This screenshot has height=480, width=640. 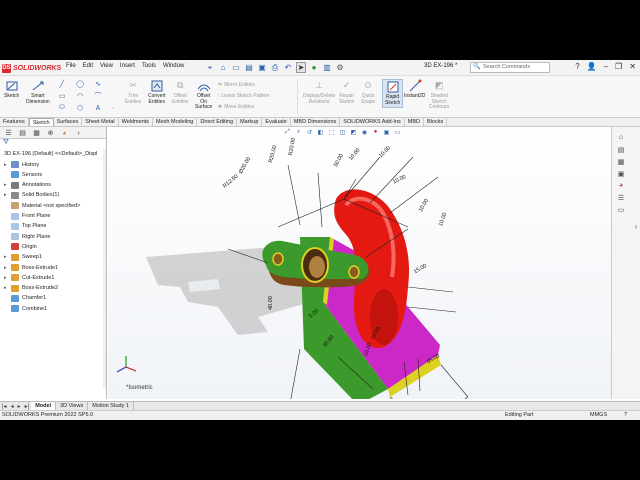 What do you see at coordinates (346, 92) in the screenshot?
I see `repair-sketch-button: ✓ Repair Sketch` at bounding box center [346, 92].